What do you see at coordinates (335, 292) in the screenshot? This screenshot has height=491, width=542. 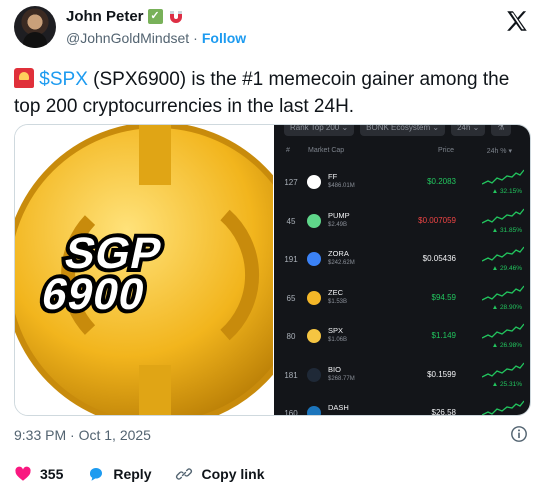 I see `row-symbol: ZEC` at bounding box center [335, 292].